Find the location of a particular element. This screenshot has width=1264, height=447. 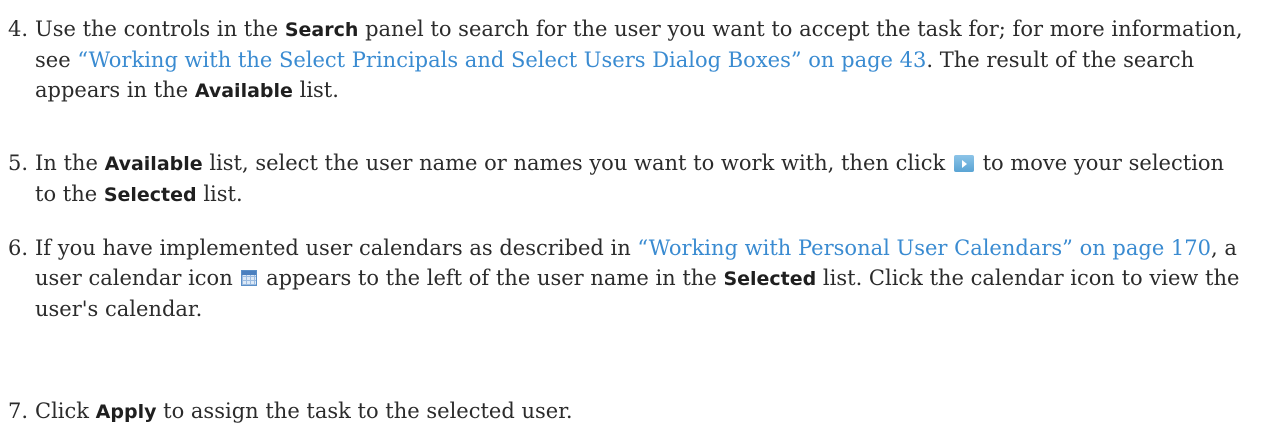

step-number: 6. is located at coordinates (18, 248).